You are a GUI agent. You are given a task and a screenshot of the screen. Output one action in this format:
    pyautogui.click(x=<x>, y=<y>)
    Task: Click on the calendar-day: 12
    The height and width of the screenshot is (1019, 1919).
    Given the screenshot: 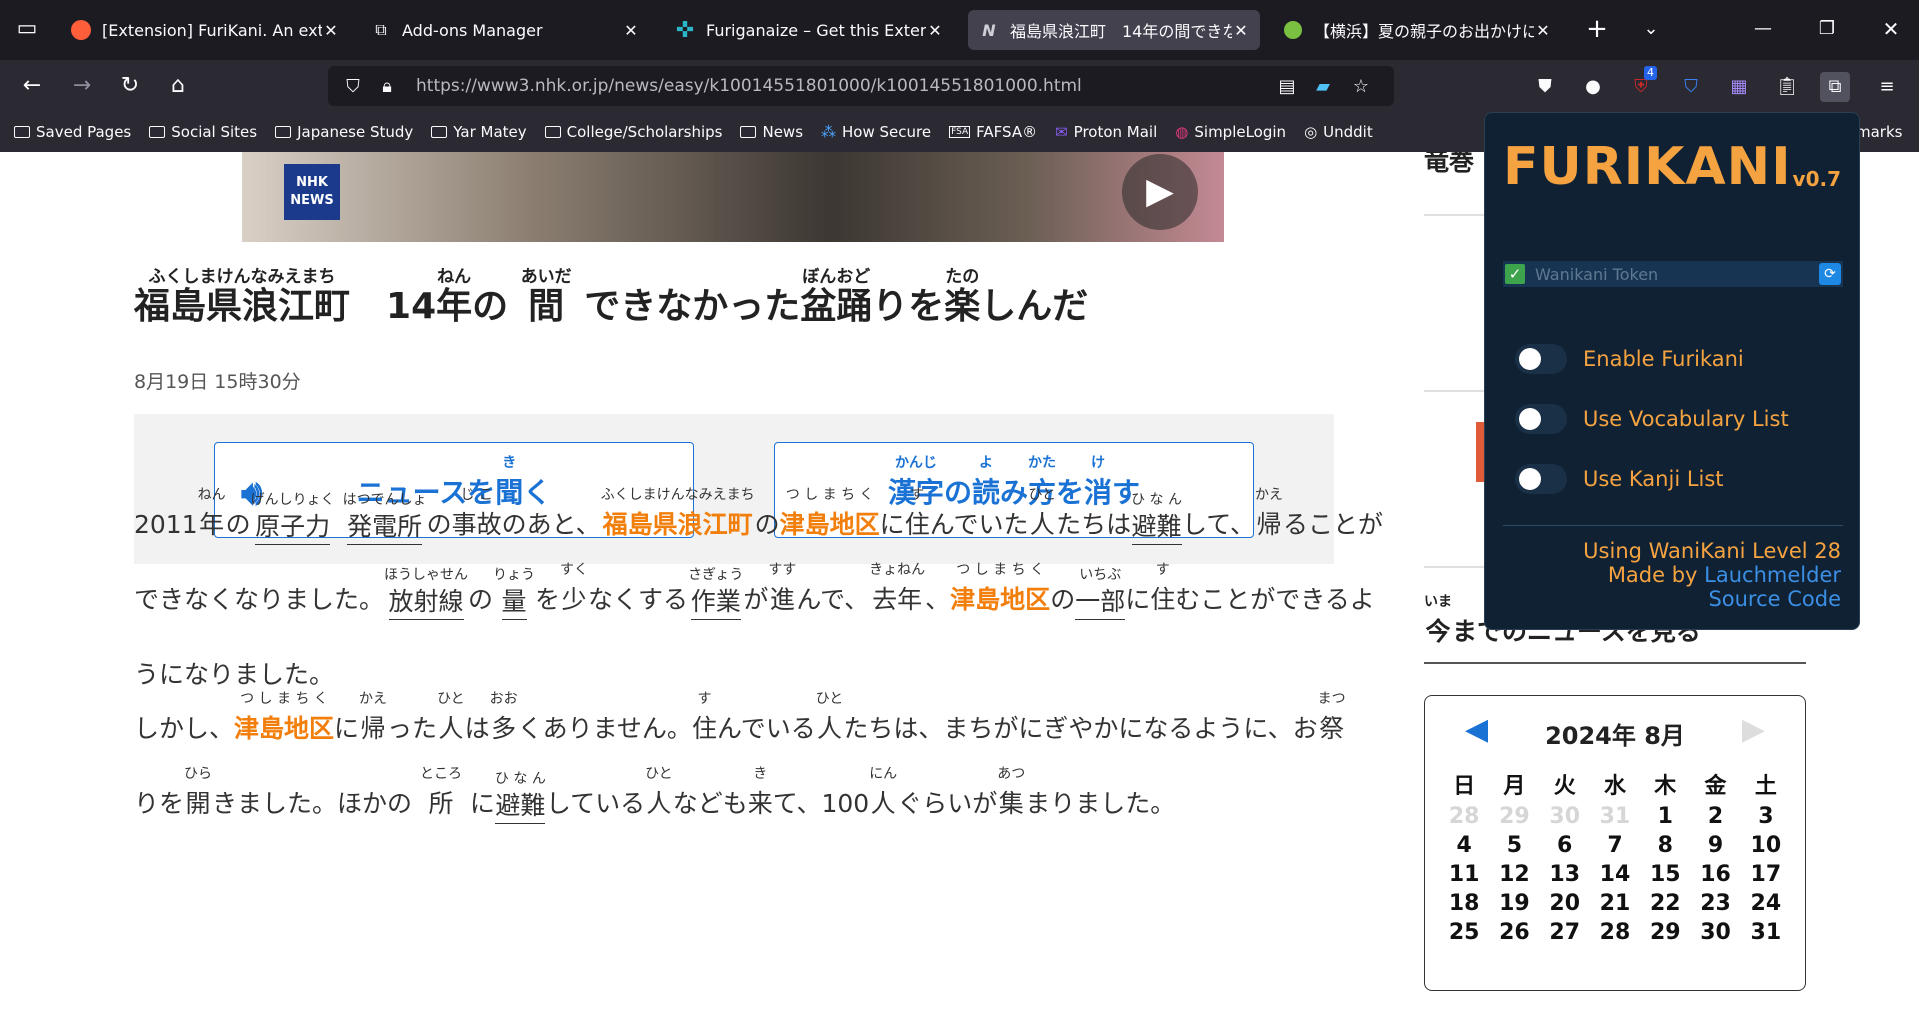 What is the action you would take?
    pyautogui.click(x=1514, y=874)
    